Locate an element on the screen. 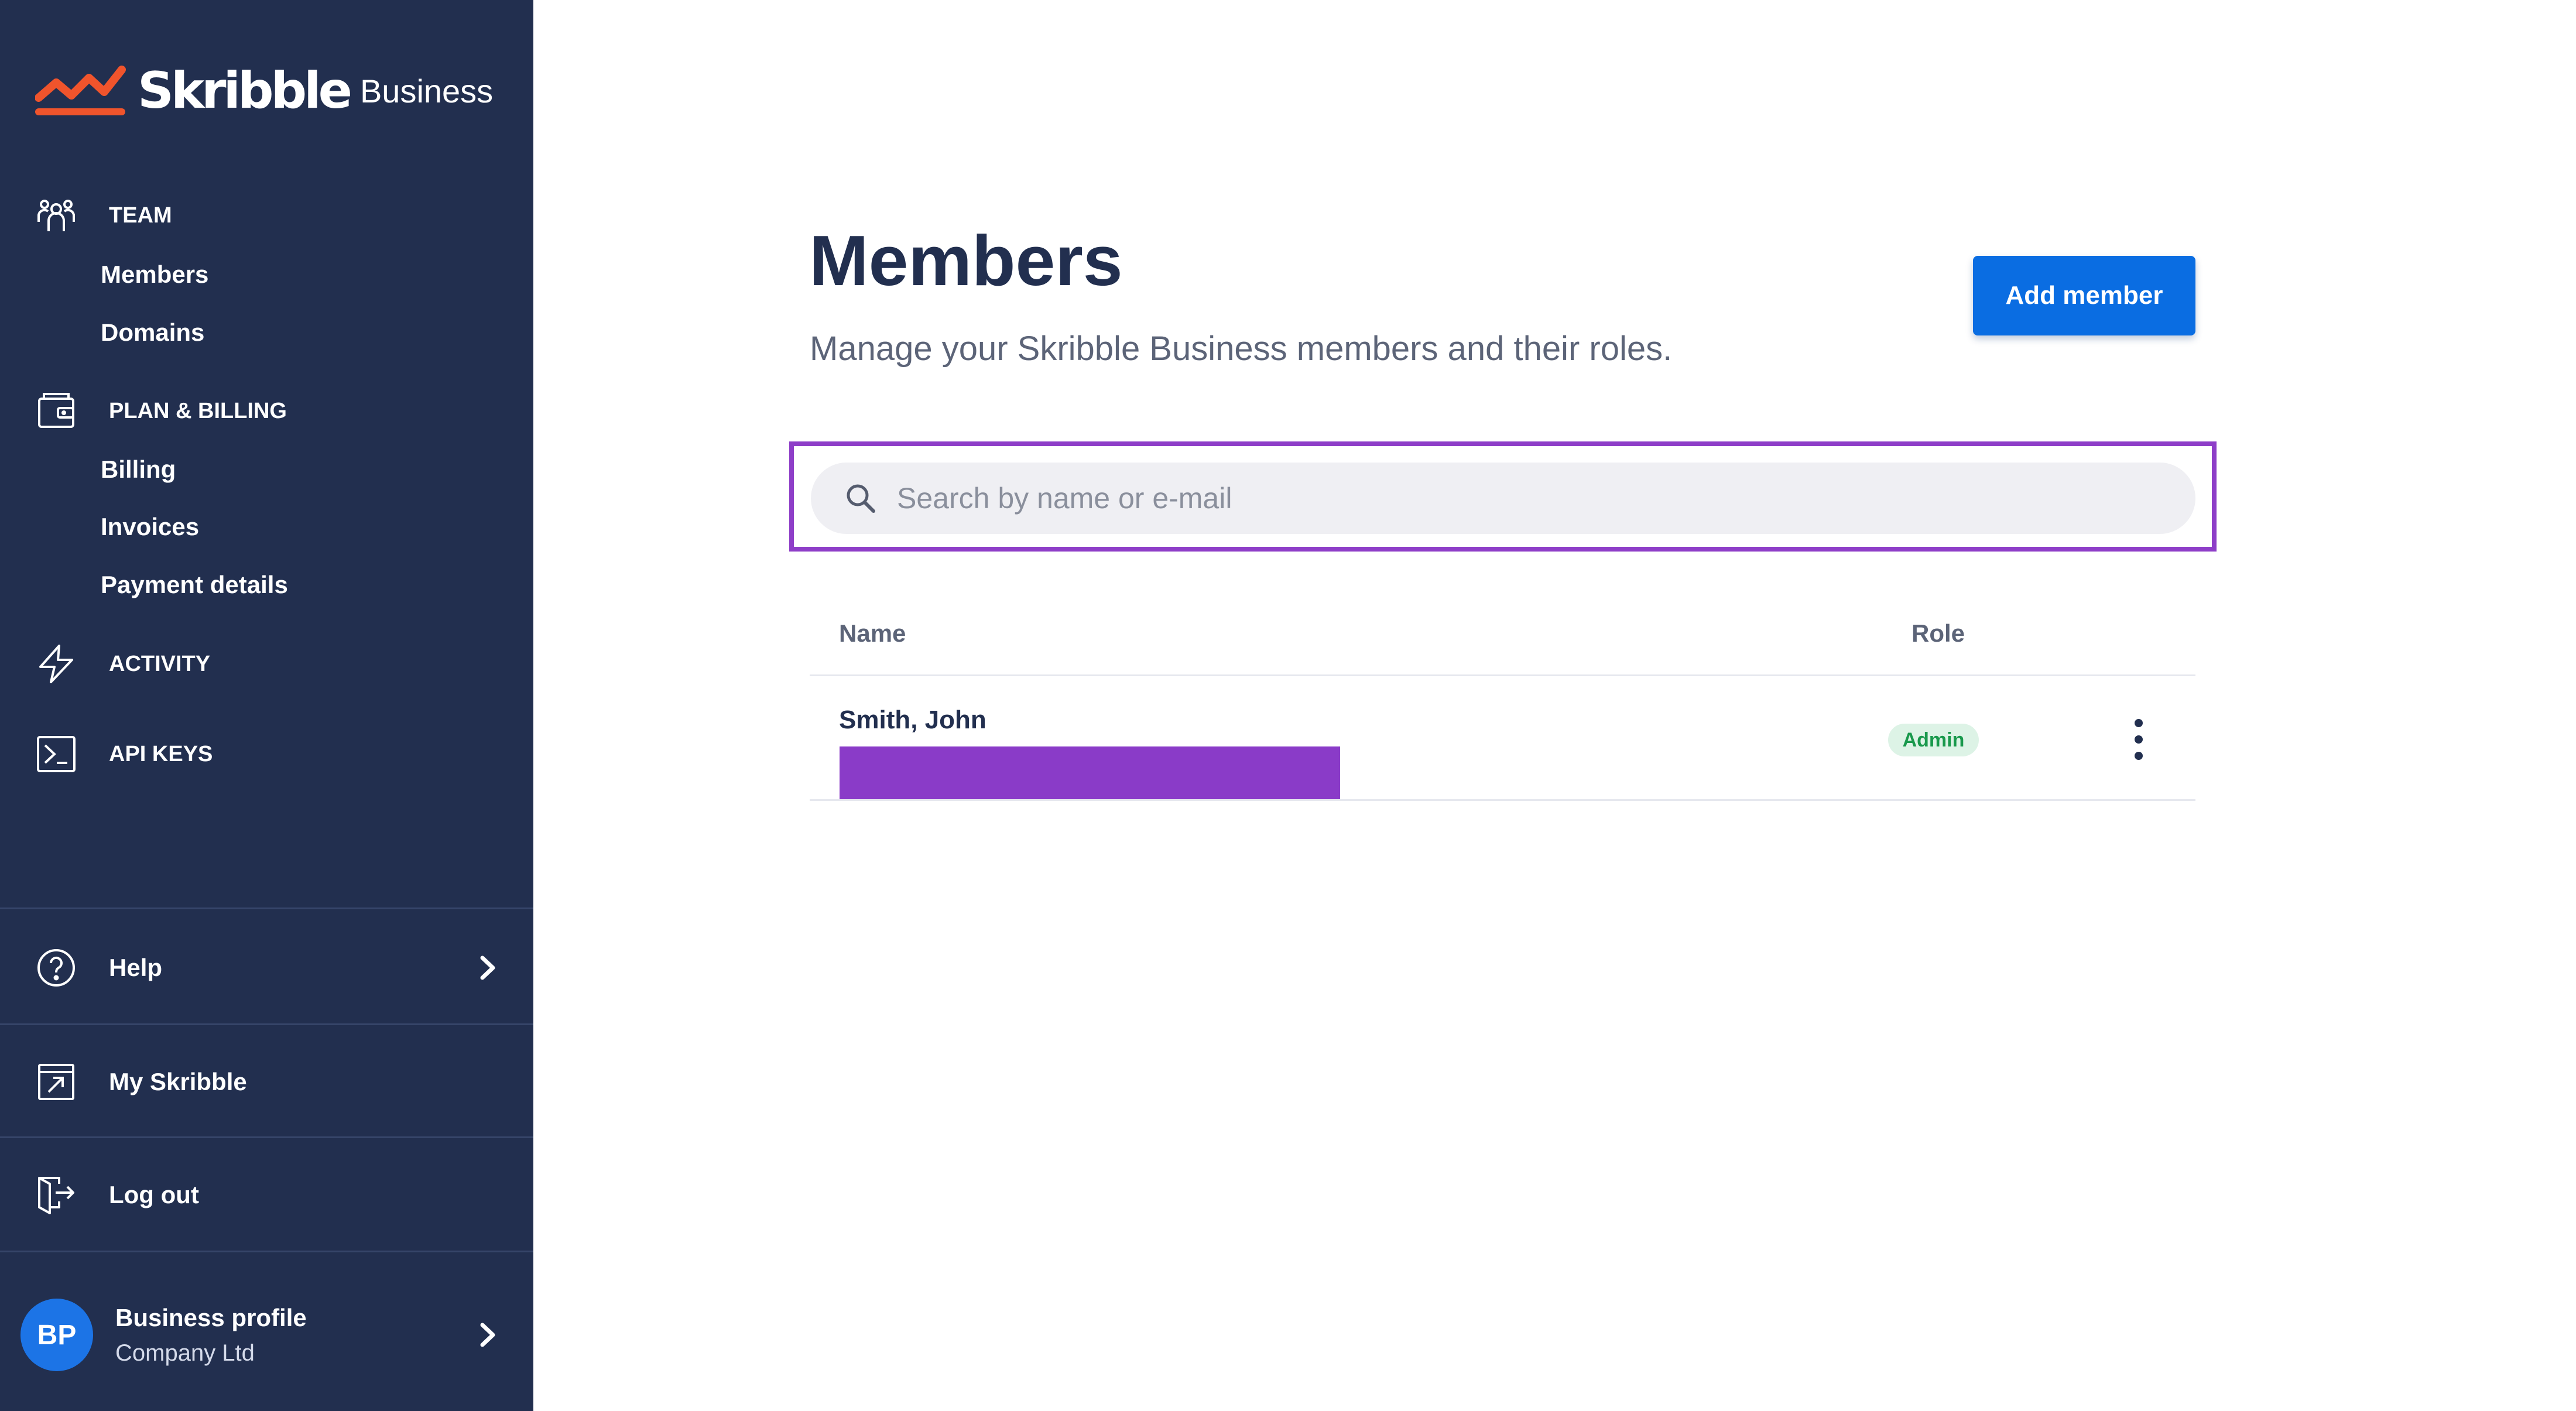  team-icon is located at coordinates (56, 216).